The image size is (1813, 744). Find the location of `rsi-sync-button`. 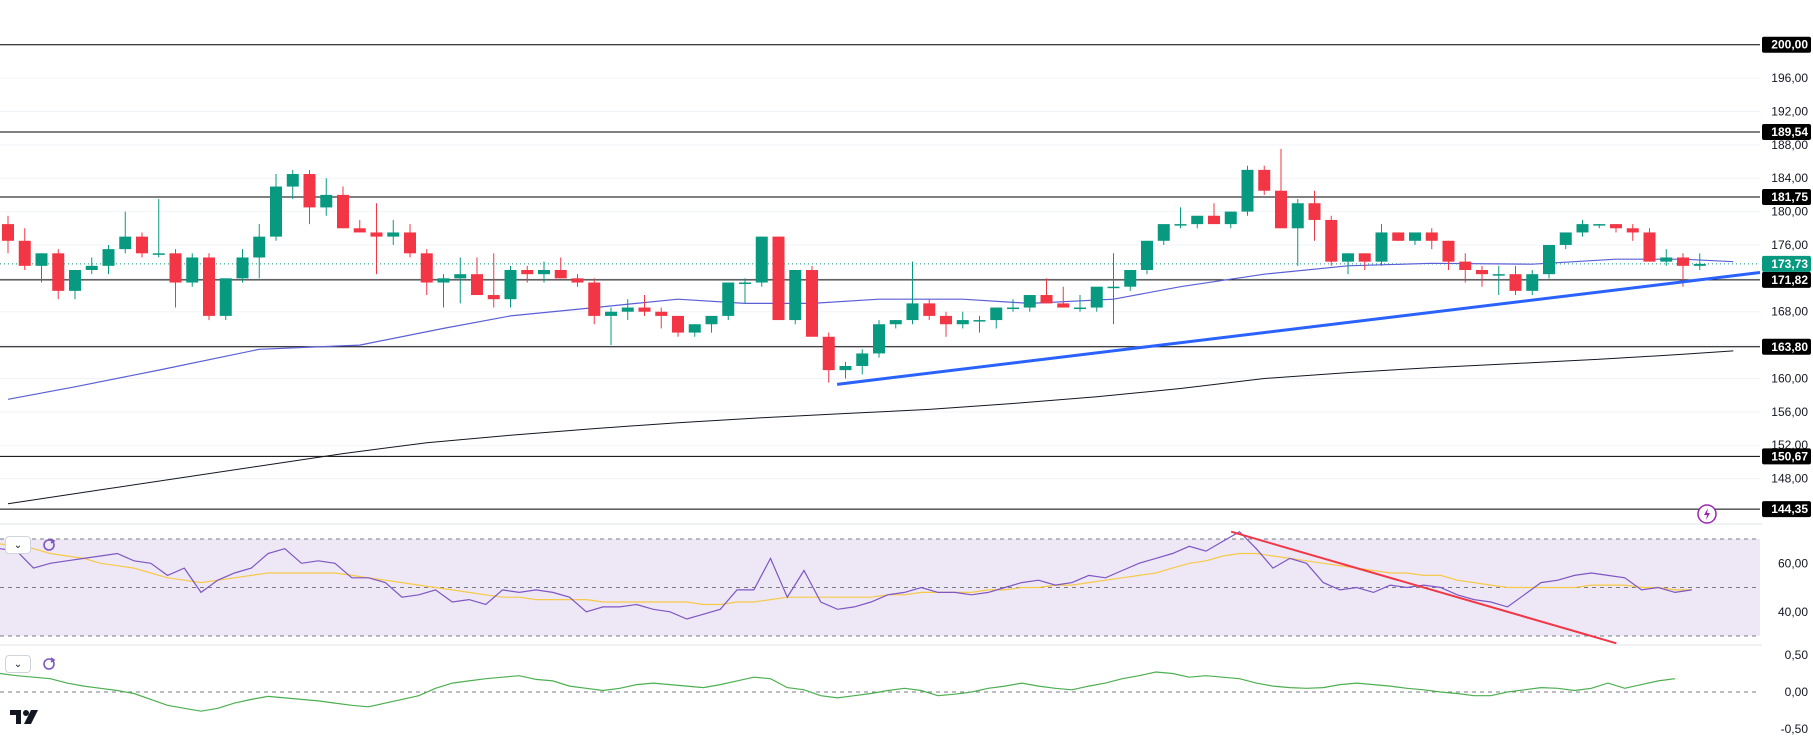

rsi-sync-button is located at coordinates (49, 545).